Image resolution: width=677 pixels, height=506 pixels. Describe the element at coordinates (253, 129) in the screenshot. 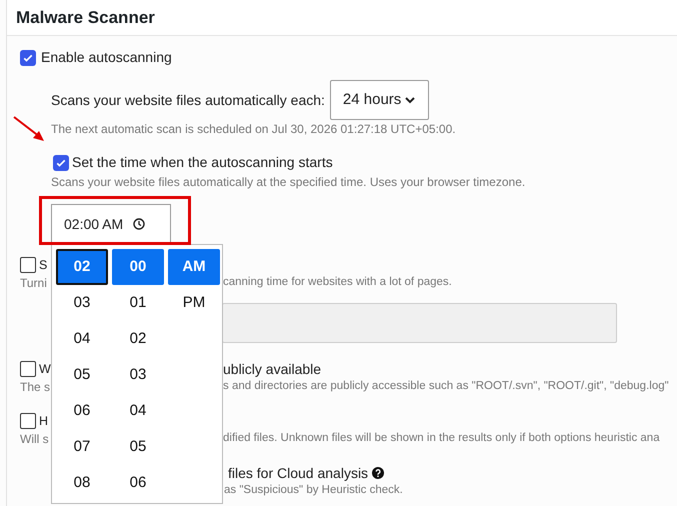

I see `hint-text: The next automatic scan is scheduled on Jul 30, 2026 01:27:18 UTC+05:00.` at that location.